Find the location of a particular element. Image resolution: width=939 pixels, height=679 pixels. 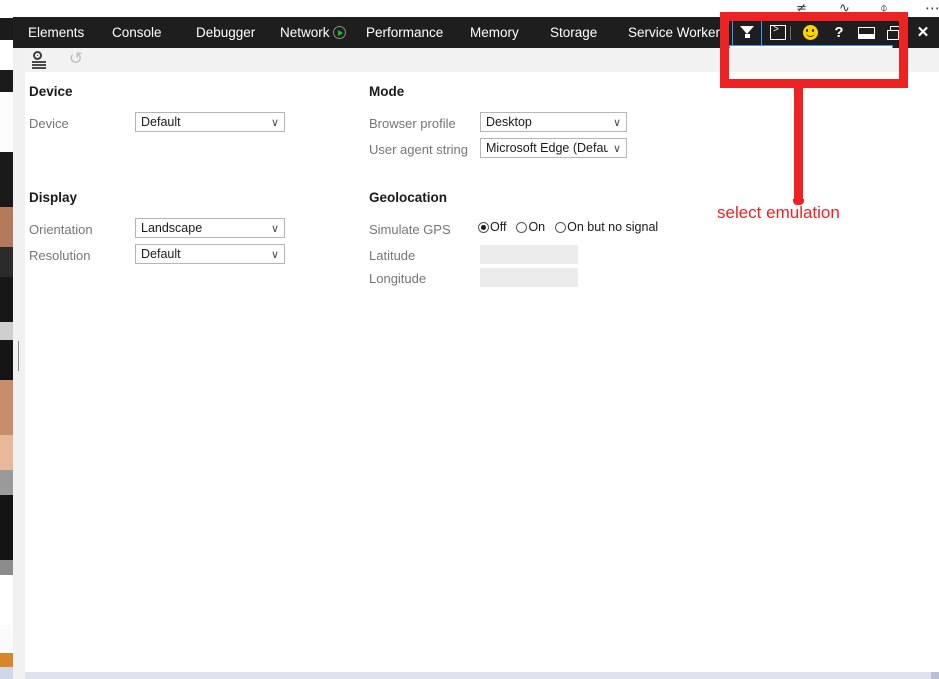

resolution-select: Default ∨ is located at coordinates (210, 254).